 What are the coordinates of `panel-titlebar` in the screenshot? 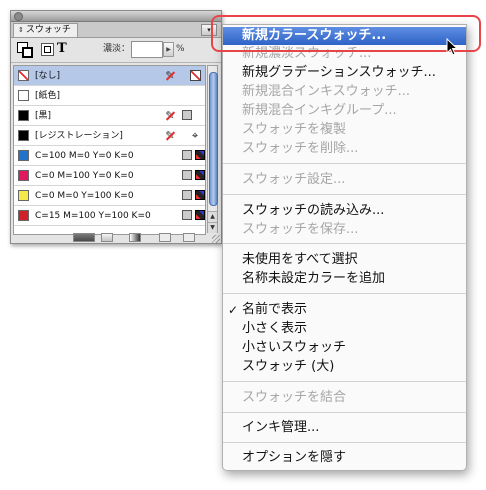 It's located at (116, 16).